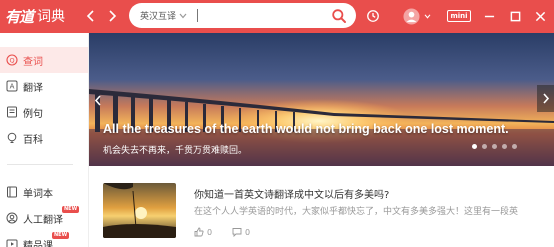 The width and height of the screenshot is (554, 247). What do you see at coordinates (38, 194) in the screenshot?
I see `sidebar-item-label: 单词本` at bounding box center [38, 194].